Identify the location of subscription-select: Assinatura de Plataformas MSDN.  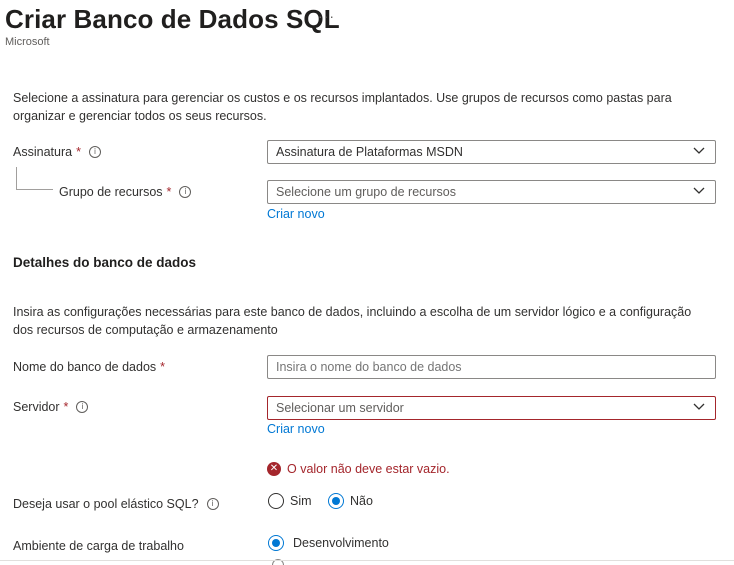
(491, 152).